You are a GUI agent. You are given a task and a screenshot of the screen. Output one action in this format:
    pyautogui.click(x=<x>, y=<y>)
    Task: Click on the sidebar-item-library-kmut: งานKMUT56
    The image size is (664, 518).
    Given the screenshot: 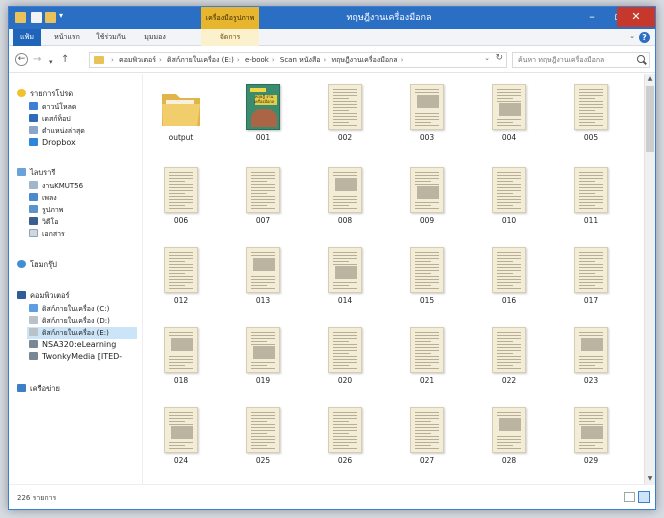 What is the action you would take?
    pyautogui.click(x=56, y=186)
    